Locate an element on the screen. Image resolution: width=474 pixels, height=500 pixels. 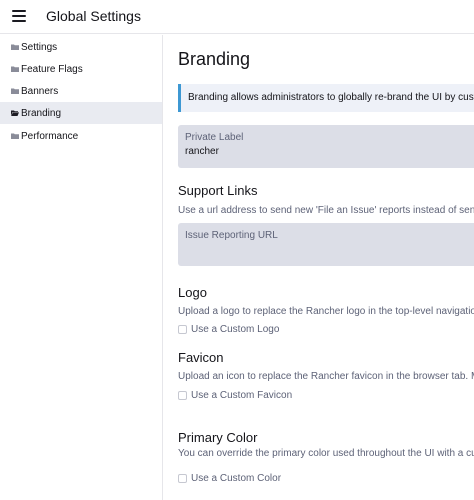
sidebar-item-label: Settings is located at coordinates (39, 47).